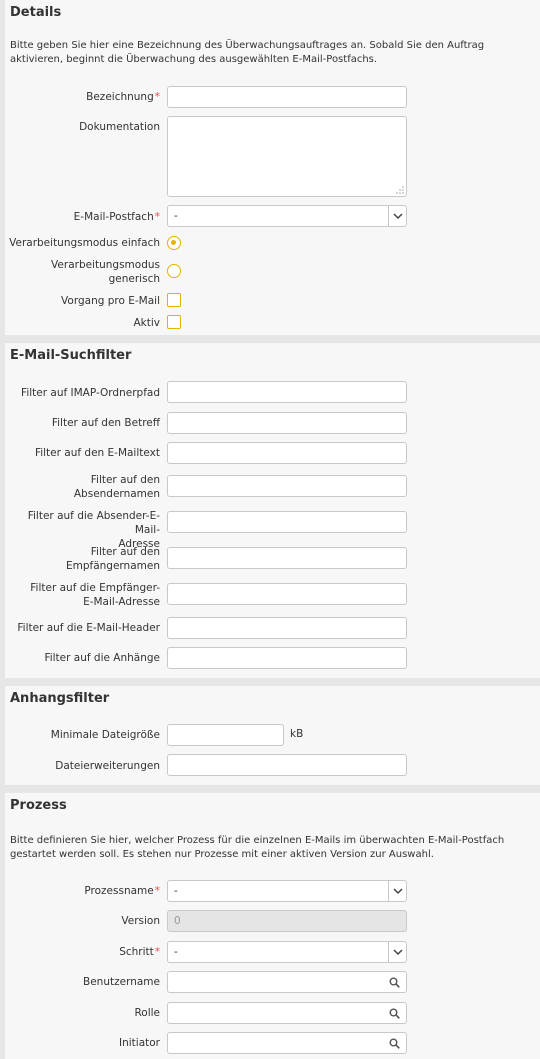 The image size is (540, 1059). I want to click on vorgang-checkbox, so click(174, 300).